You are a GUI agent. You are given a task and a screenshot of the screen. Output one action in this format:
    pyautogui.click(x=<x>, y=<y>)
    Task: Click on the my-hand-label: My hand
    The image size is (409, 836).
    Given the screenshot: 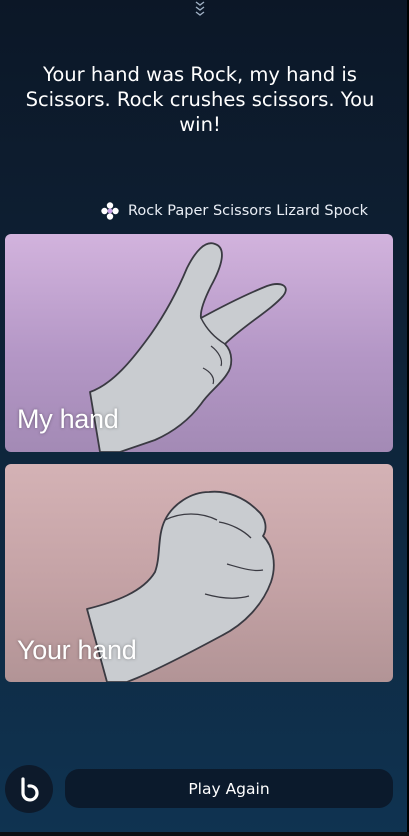 What is the action you would take?
    pyautogui.click(x=68, y=419)
    